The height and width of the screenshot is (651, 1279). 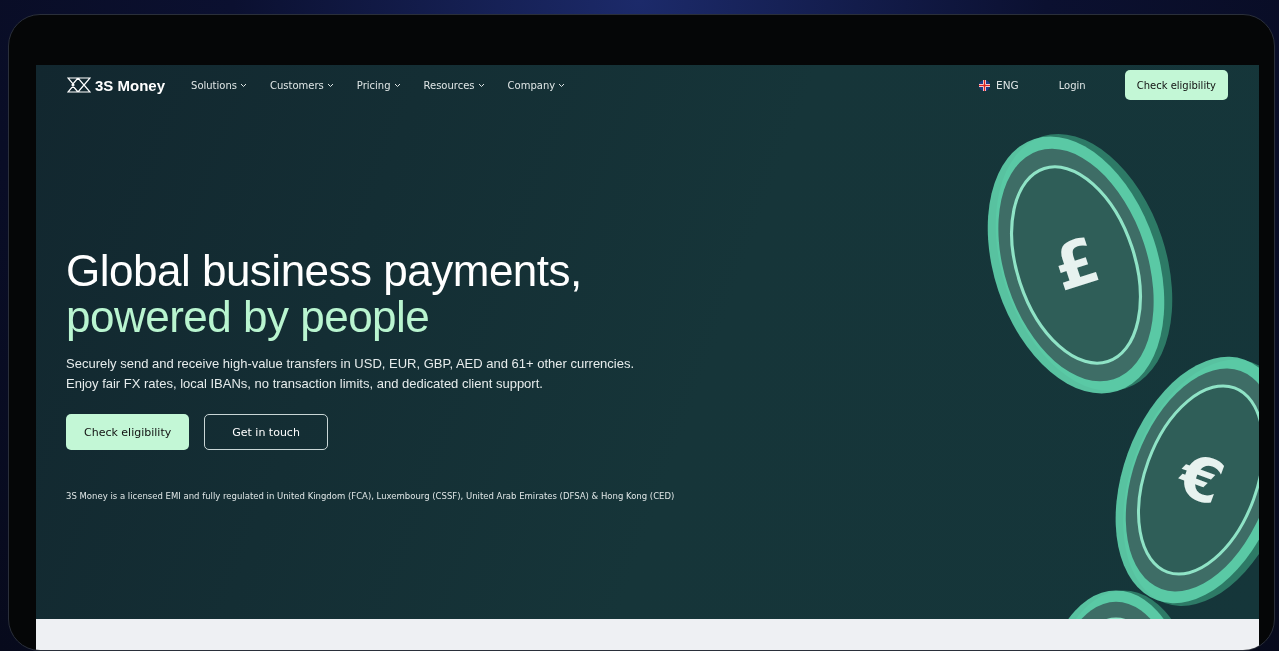 I want to click on flag-icon, so click(x=985, y=85).